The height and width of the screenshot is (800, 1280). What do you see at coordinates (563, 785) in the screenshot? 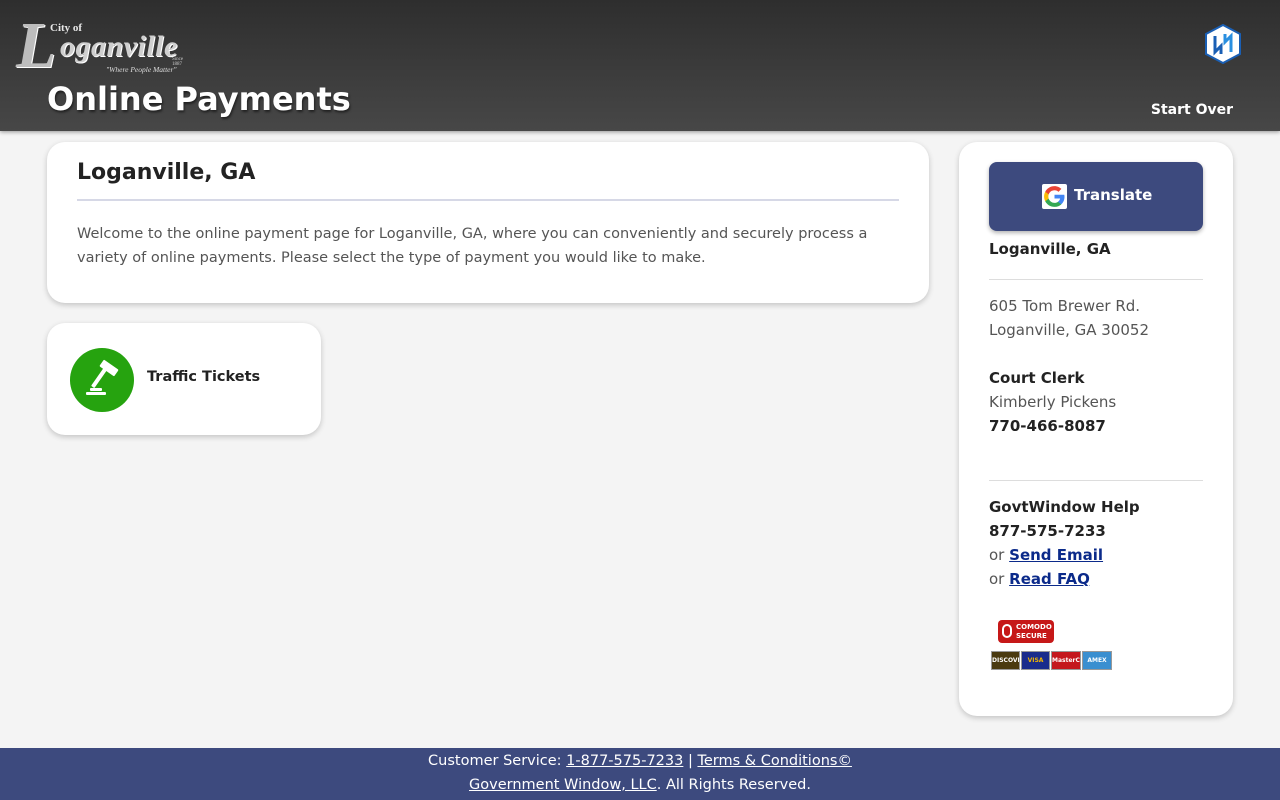
I see `company-link: Government Window, LLC` at bounding box center [563, 785].